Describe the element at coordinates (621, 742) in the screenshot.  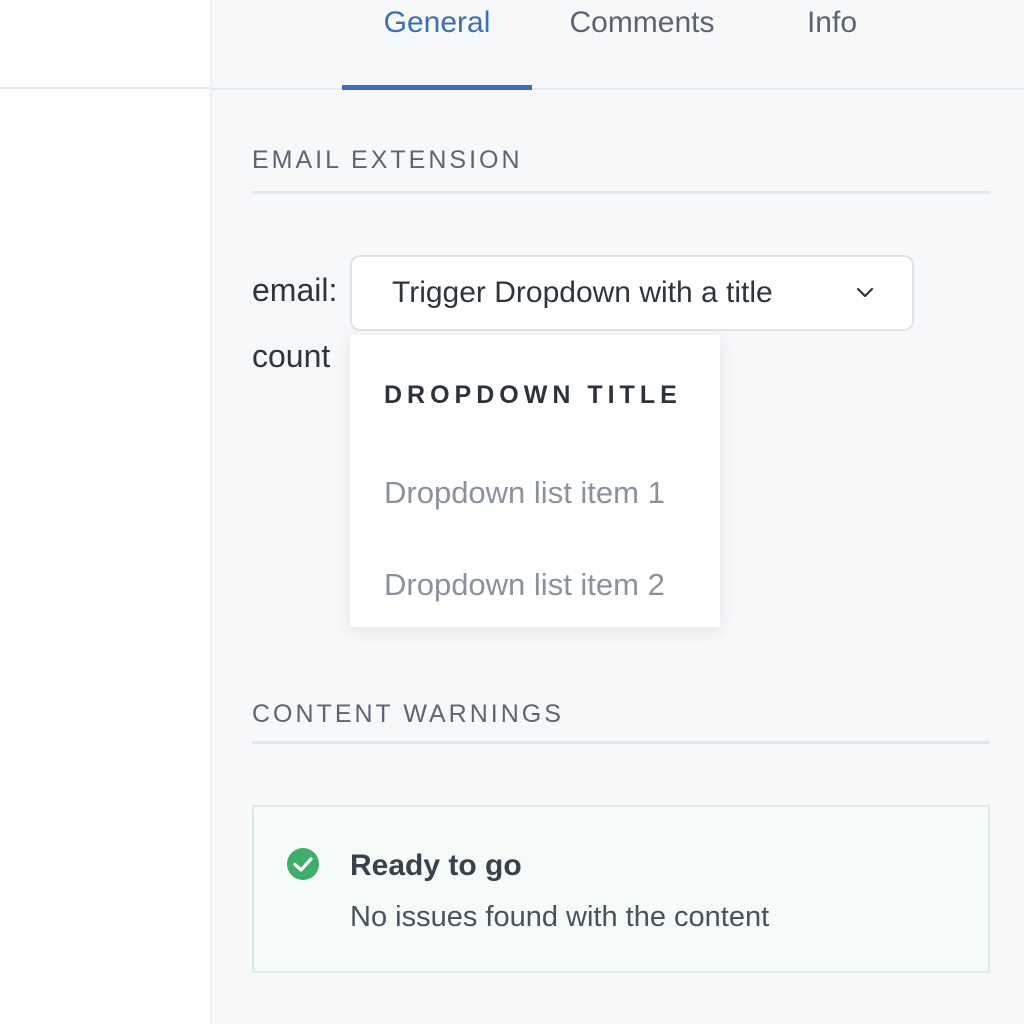
I see `content-warnings-divider` at that location.